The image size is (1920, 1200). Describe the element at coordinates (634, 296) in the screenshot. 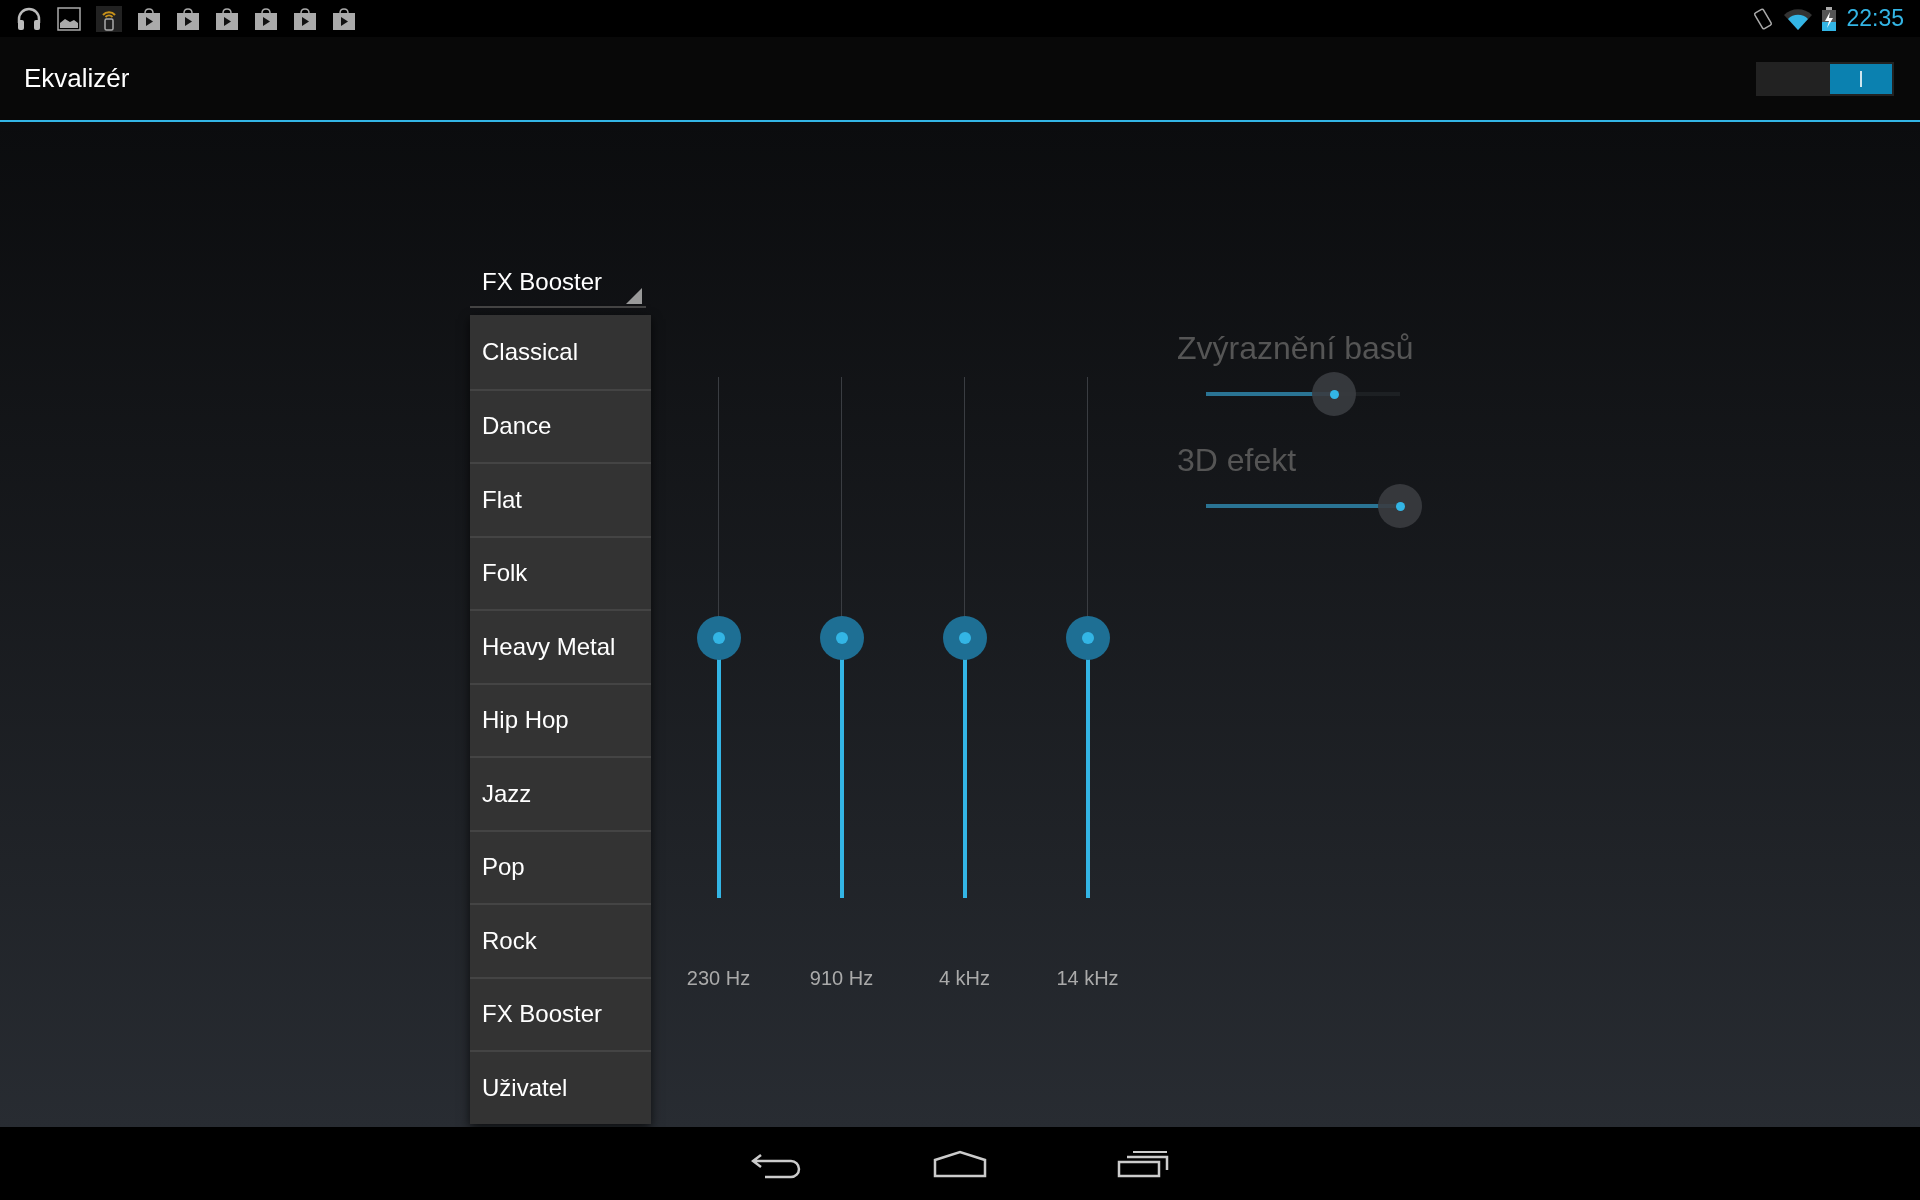

I see `spinner-corner-icon` at that location.